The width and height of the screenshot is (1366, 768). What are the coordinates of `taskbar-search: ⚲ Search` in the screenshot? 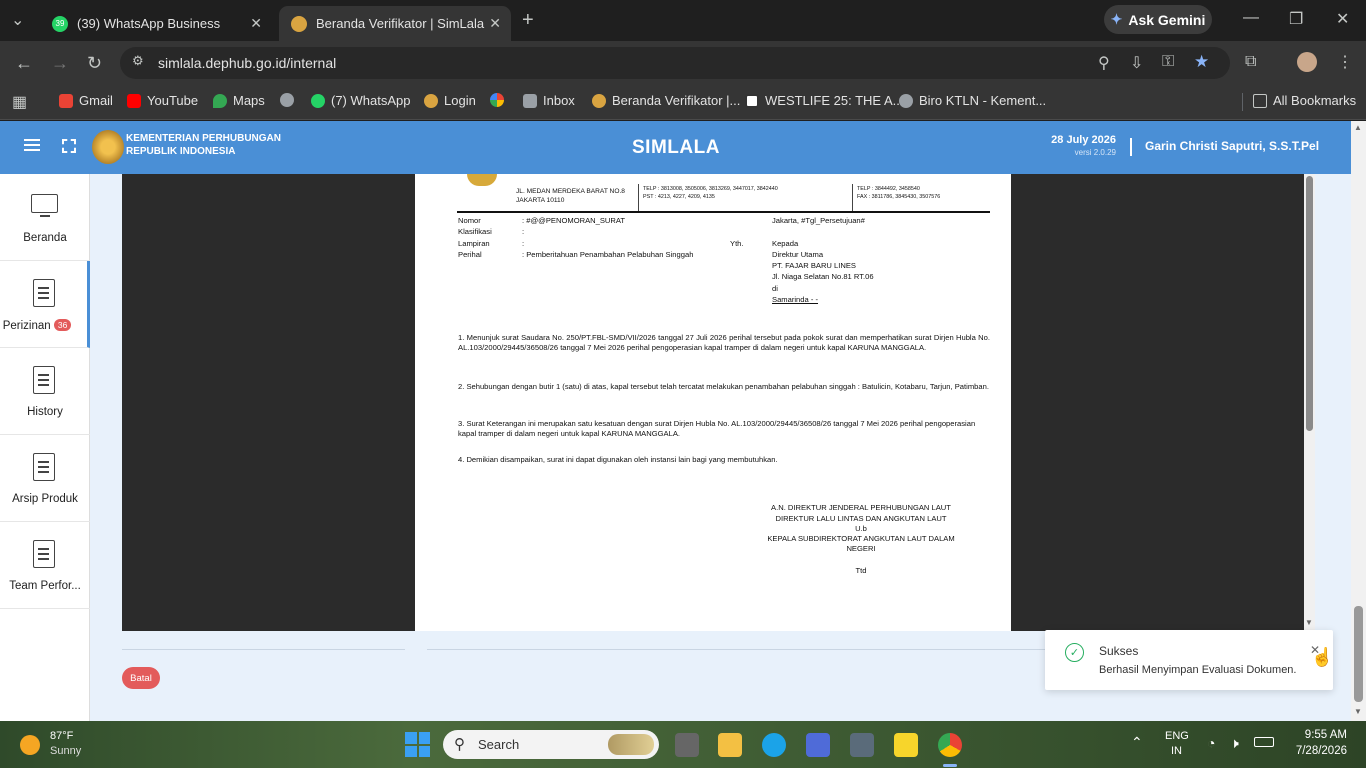 It's located at (551, 744).